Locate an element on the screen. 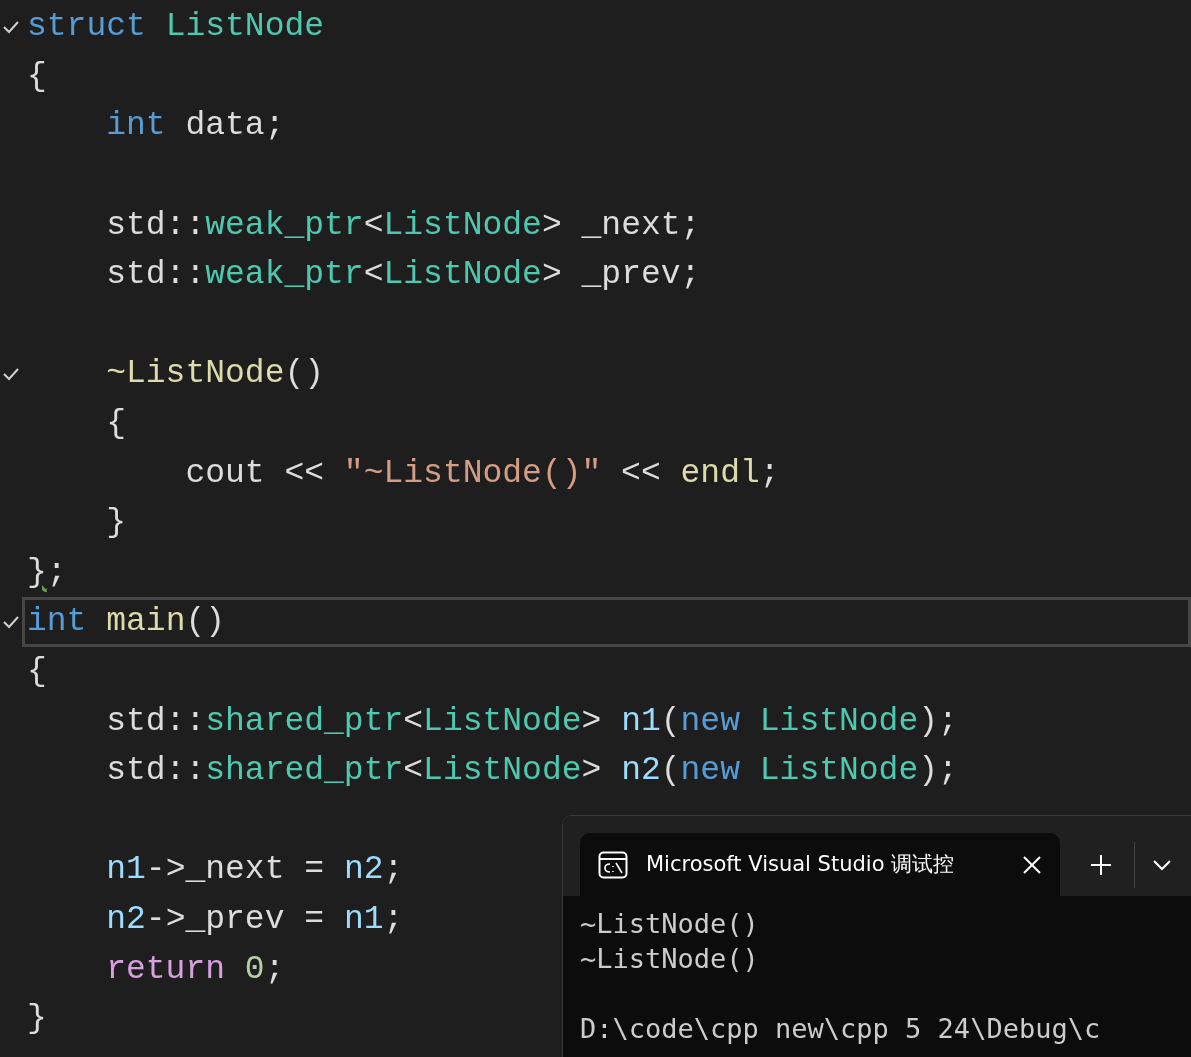 Image resolution: width=1191 pixels, height=1057 pixels. close-icon is located at coordinates (1032, 864).